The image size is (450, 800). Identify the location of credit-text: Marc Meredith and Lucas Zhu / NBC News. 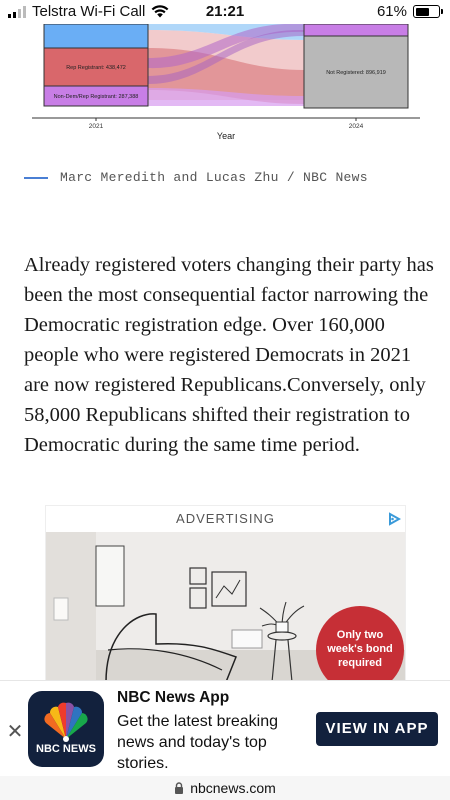
(214, 177).